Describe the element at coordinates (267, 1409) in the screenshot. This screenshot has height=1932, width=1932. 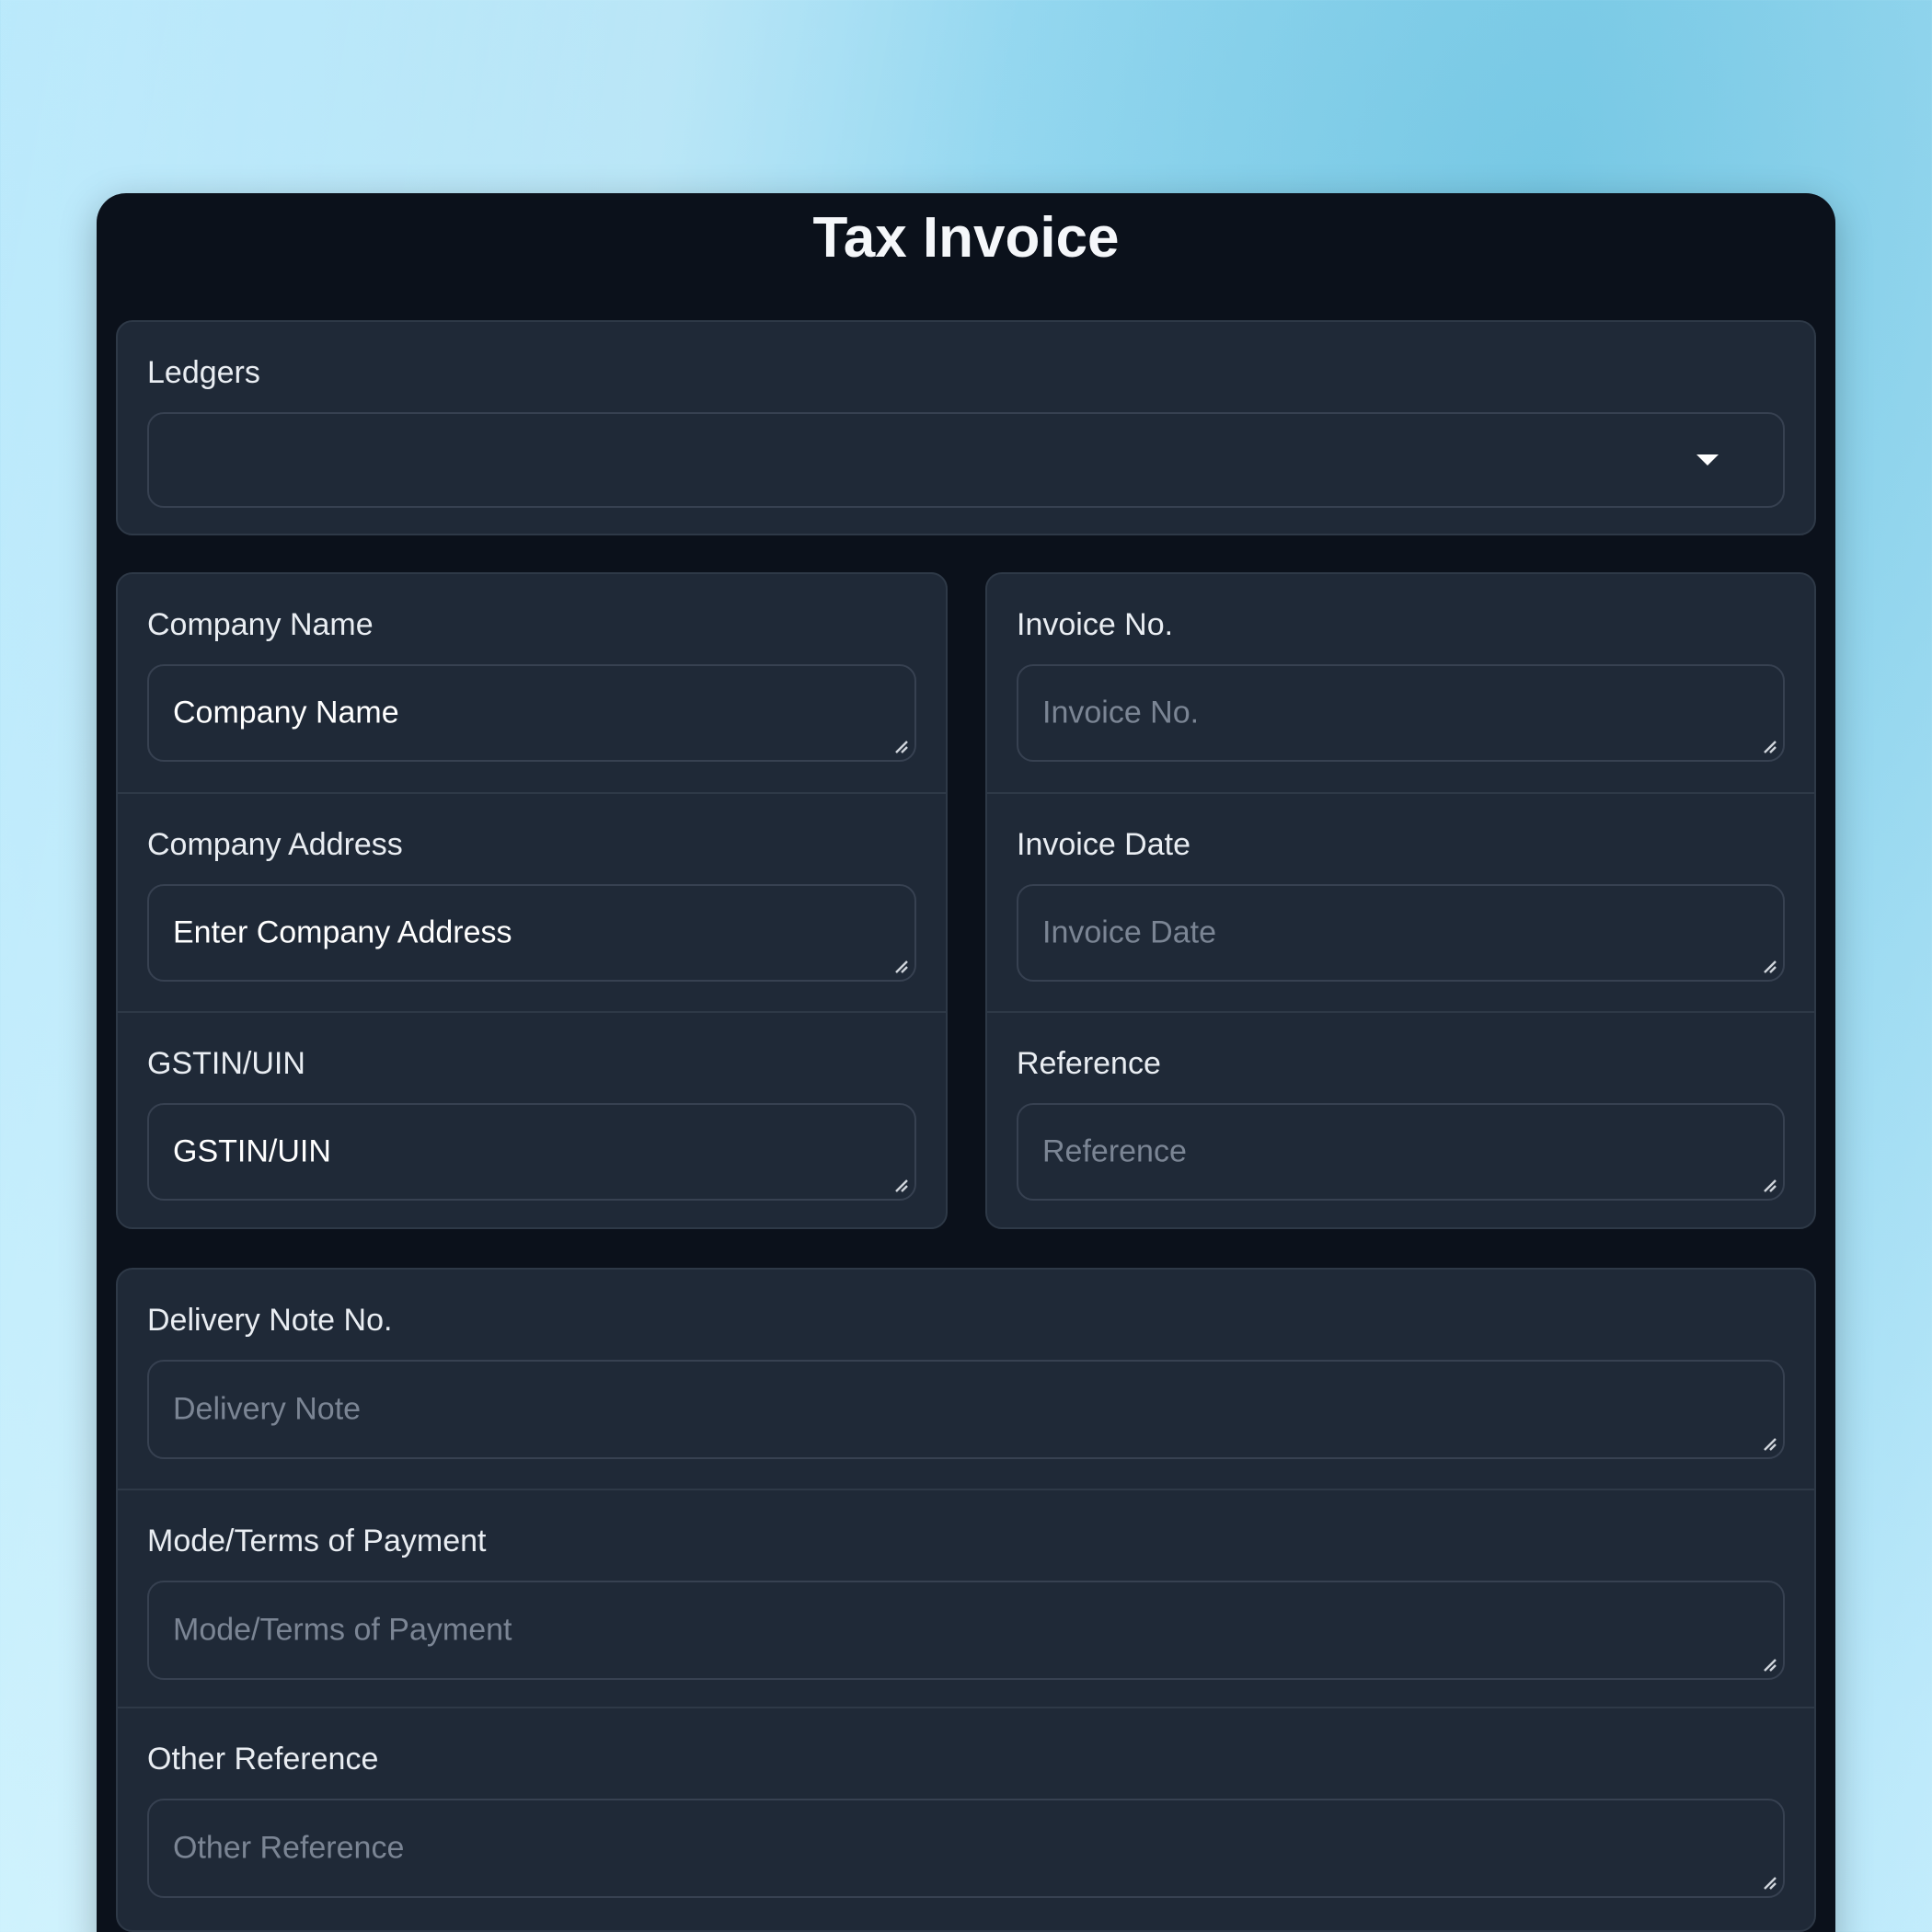
I see `delivery-note-placeholder: Delivery Note` at that location.